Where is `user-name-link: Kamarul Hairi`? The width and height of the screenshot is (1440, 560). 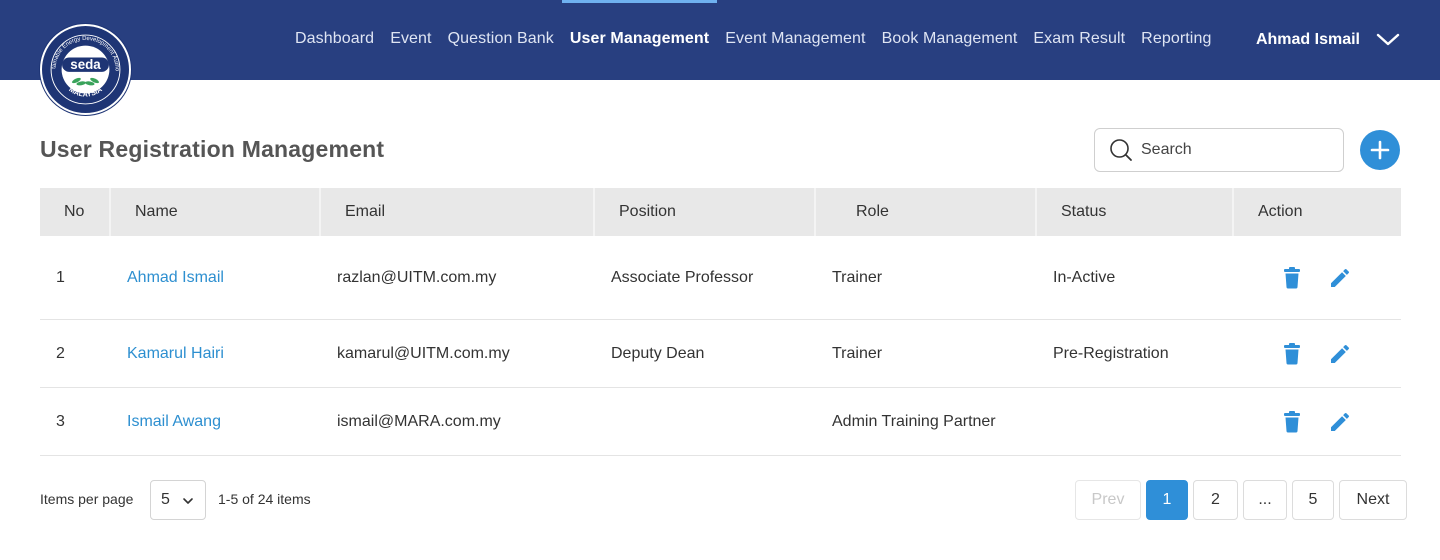 user-name-link: Kamarul Hairi is located at coordinates (216, 353).